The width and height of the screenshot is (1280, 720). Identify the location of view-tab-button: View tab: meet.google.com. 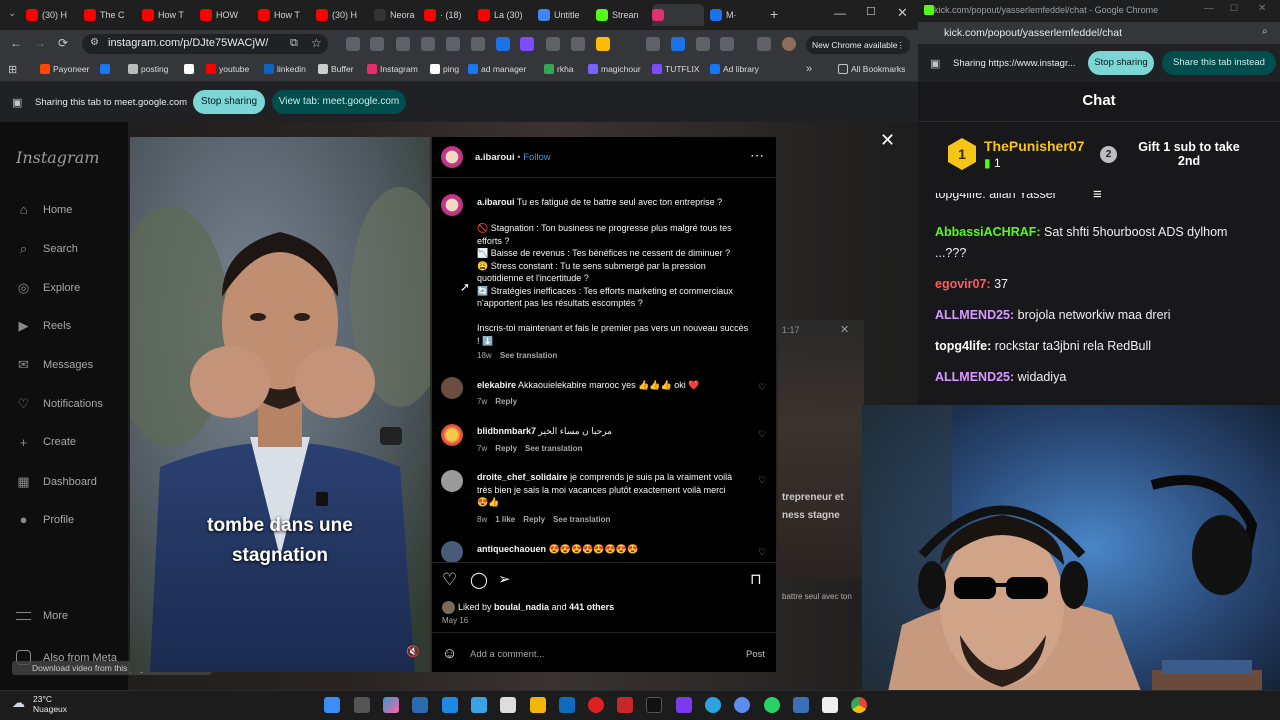
(339, 102).